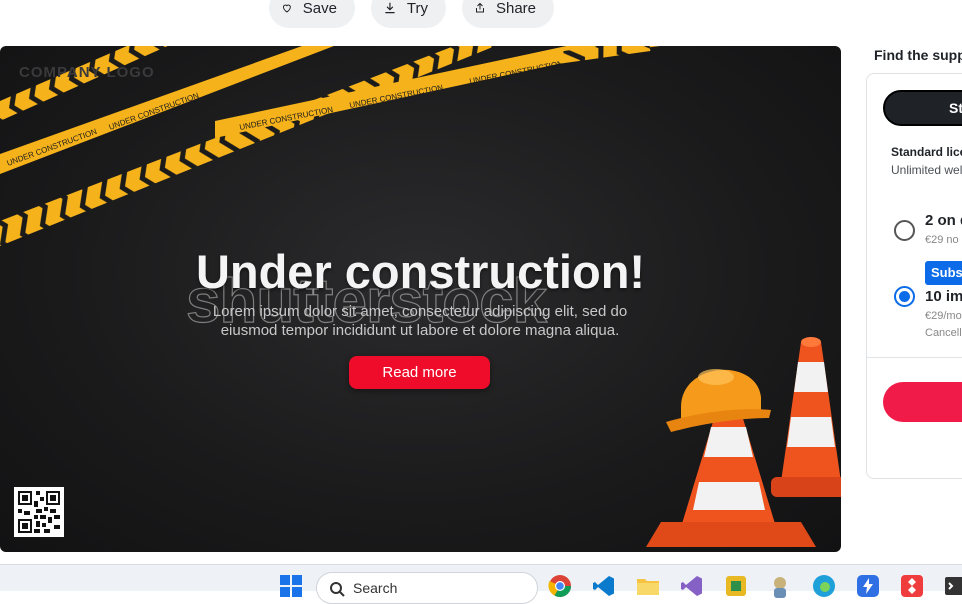 The image size is (962, 604). What do you see at coordinates (922, 108) in the screenshot?
I see `tab-standard: St` at bounding box center [922, 108].